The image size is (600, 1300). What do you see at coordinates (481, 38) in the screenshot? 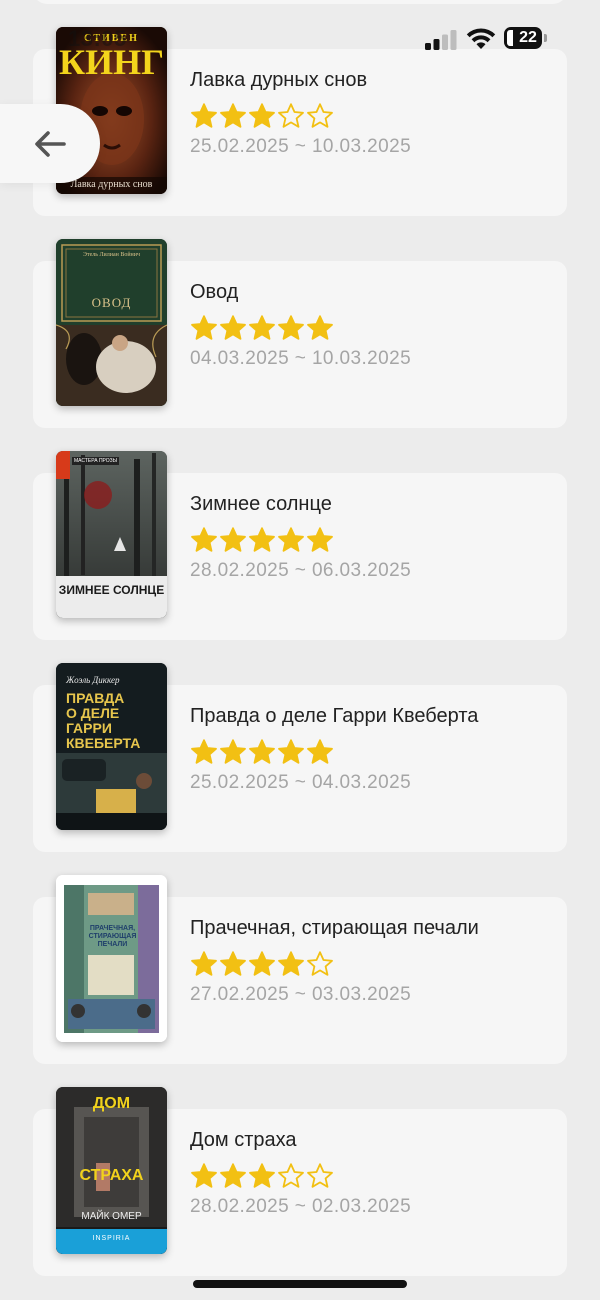
I see `wifi-icon` at bounding box center [481, 38].